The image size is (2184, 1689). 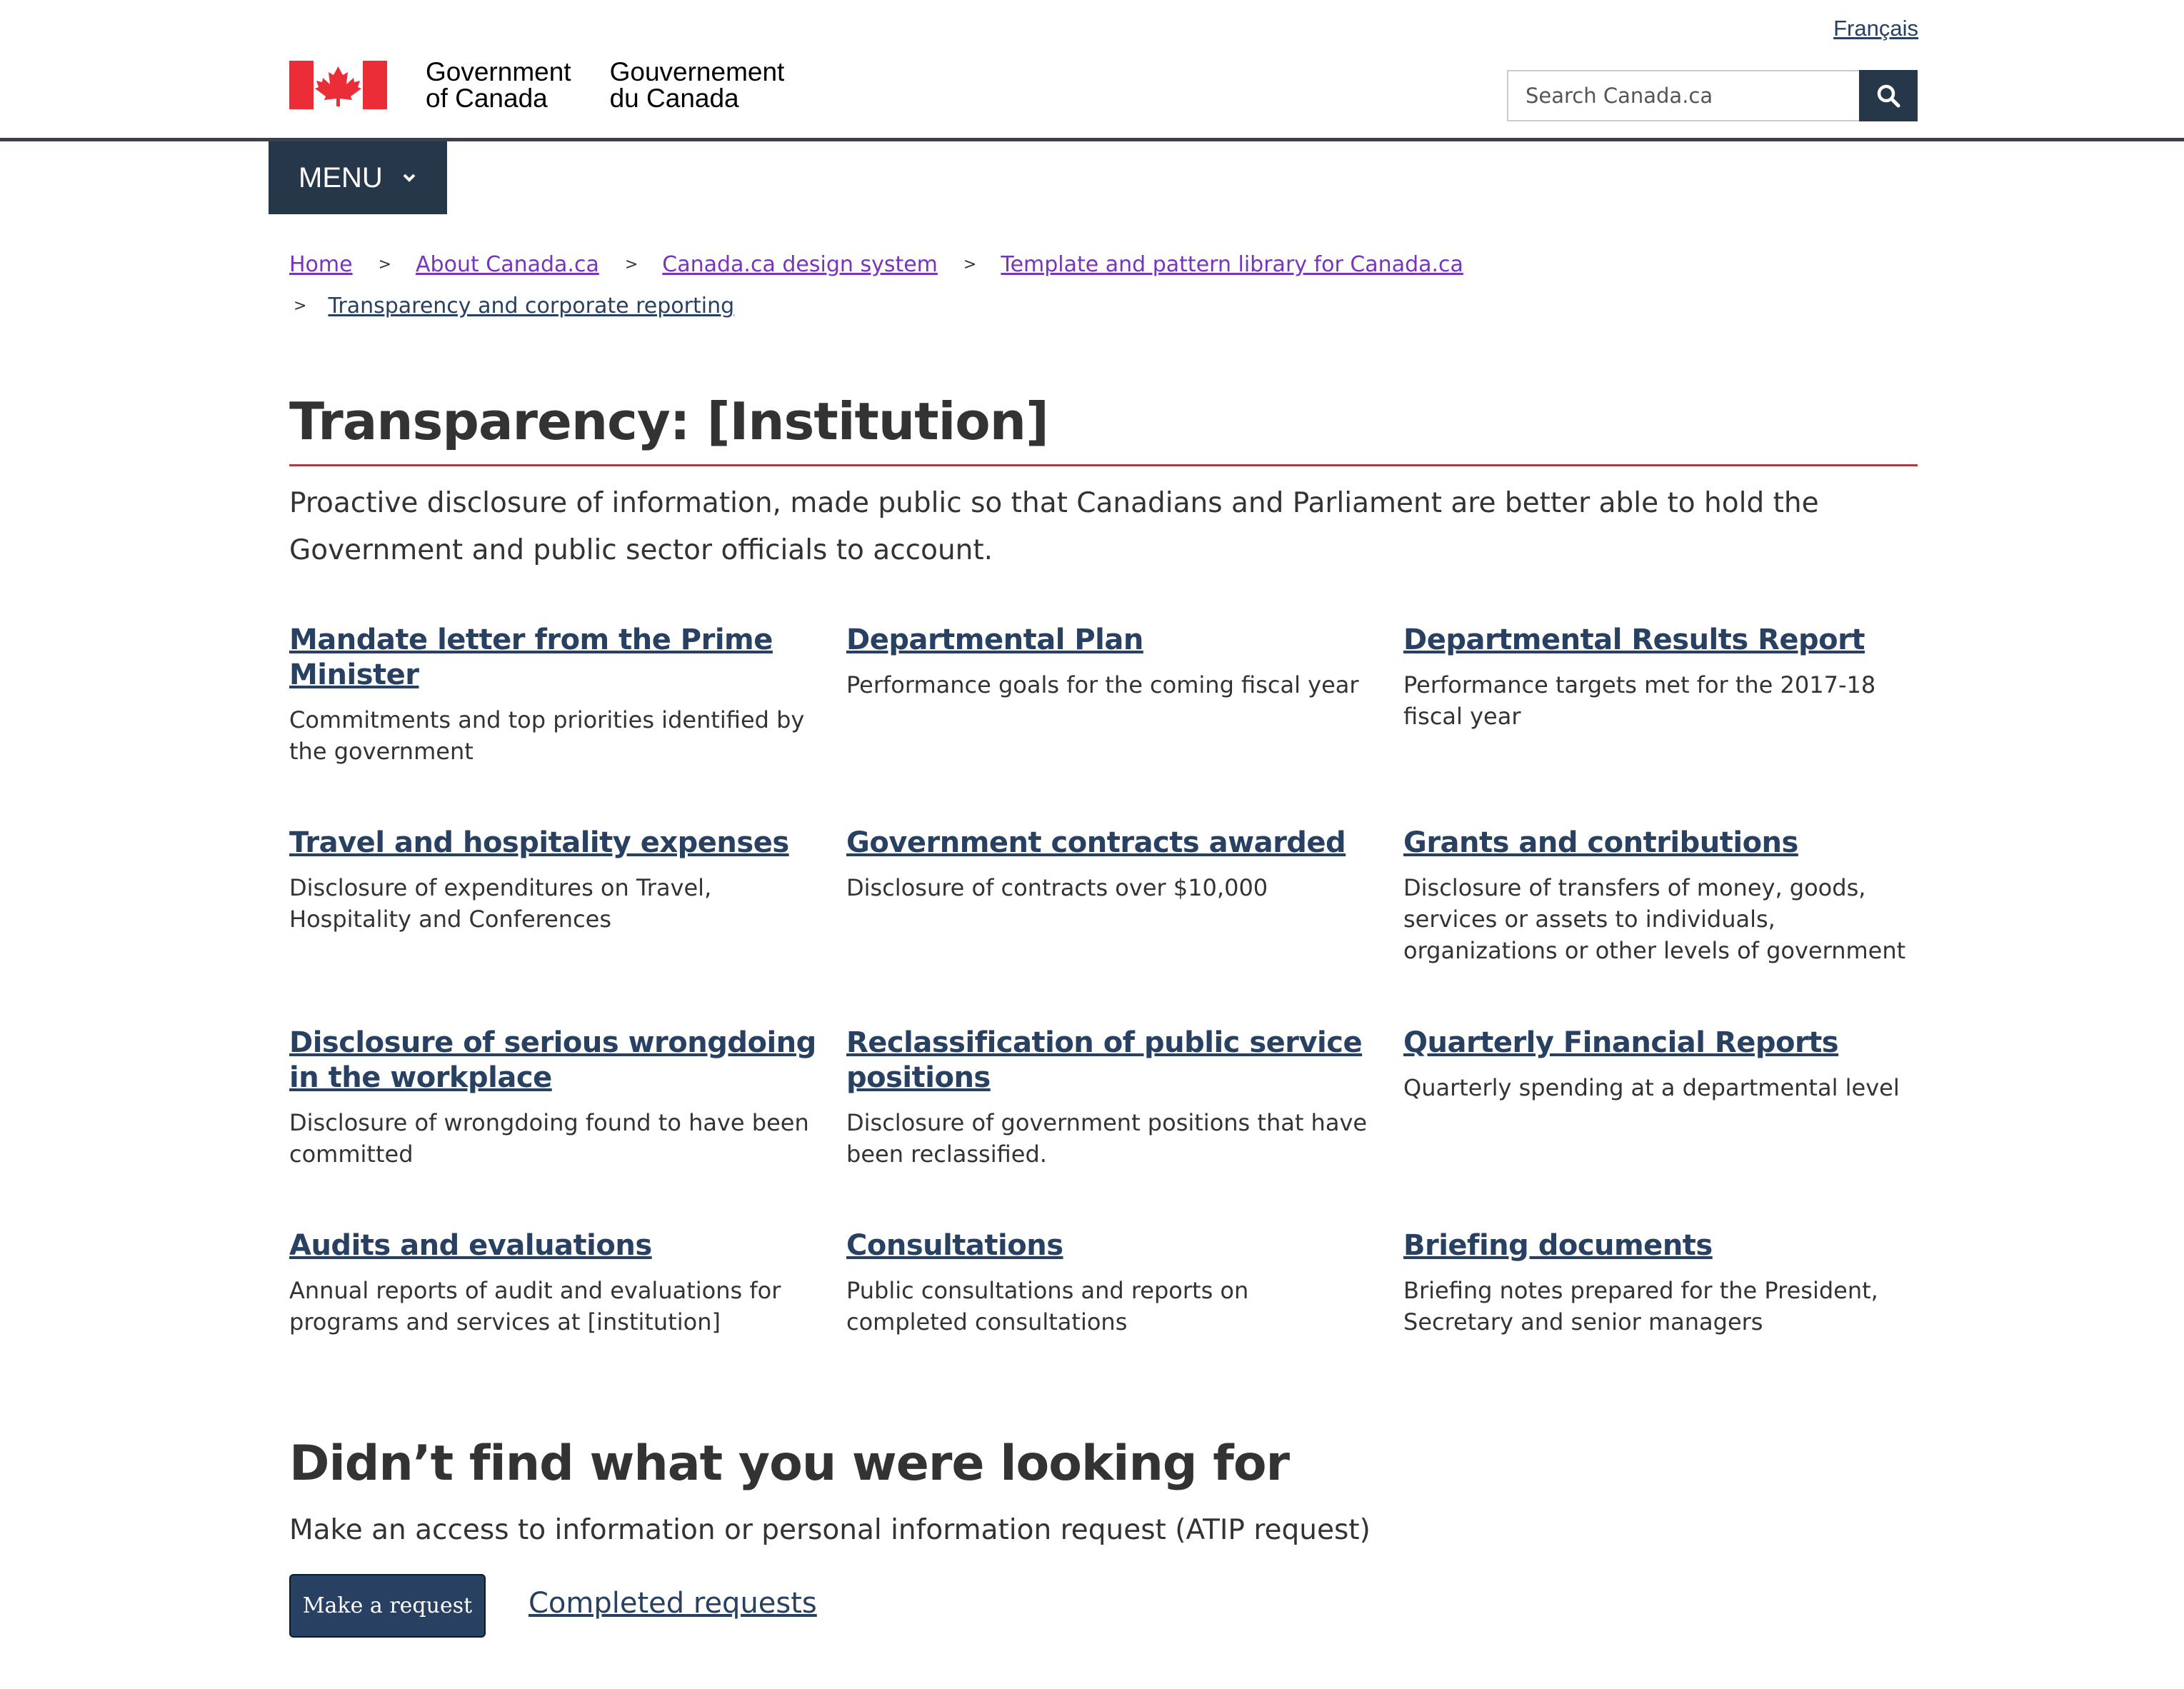 I want to click on card-link-departmental-plan: Departmental Plan, so click(x=1110, y=640).